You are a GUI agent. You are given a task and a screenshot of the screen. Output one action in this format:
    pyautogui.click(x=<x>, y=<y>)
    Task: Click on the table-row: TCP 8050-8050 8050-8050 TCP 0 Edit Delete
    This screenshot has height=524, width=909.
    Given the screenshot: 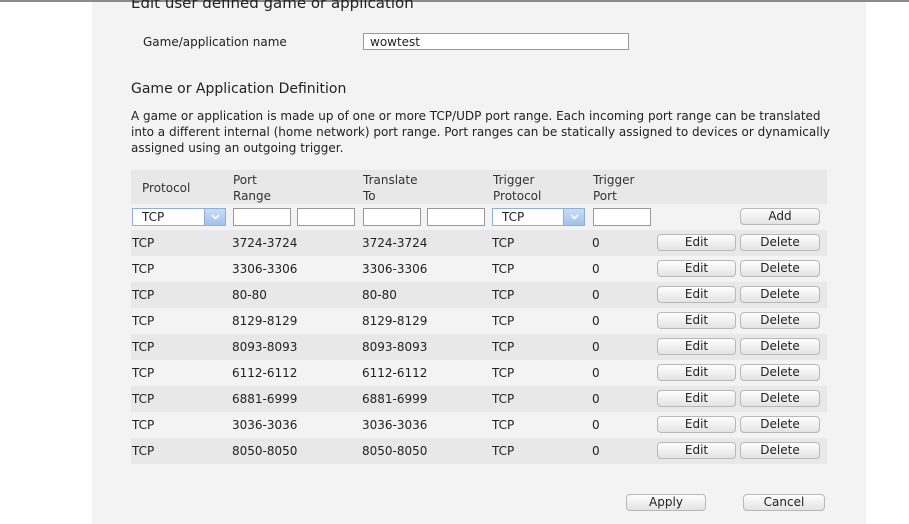 What is the action you would take?
    pyautogui.click(x=479, y=451)
    